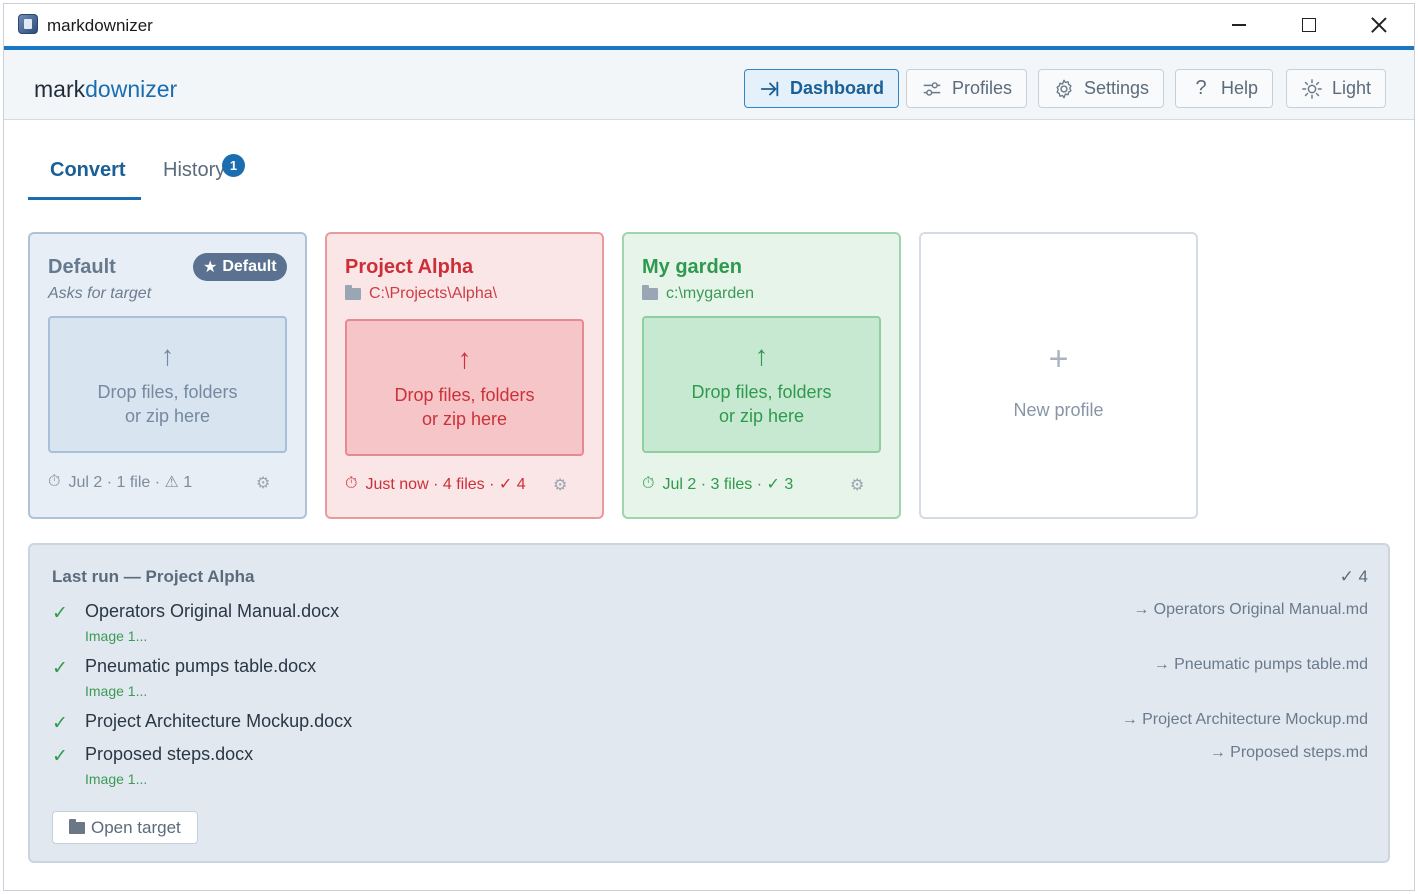 The width and height of the screenshot is (1418, 894). Describe the element at coordinates (445, 484) in the screenshot. I see `profile-status-text: Just now · 4 files · ✓ 4` at that location.